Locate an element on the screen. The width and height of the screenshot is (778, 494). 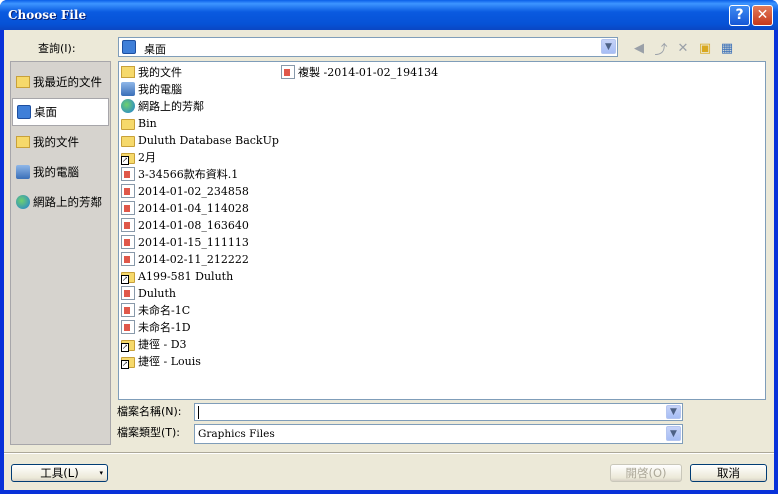
list-item: 未命名-1D is located at coordinates (156, 327).